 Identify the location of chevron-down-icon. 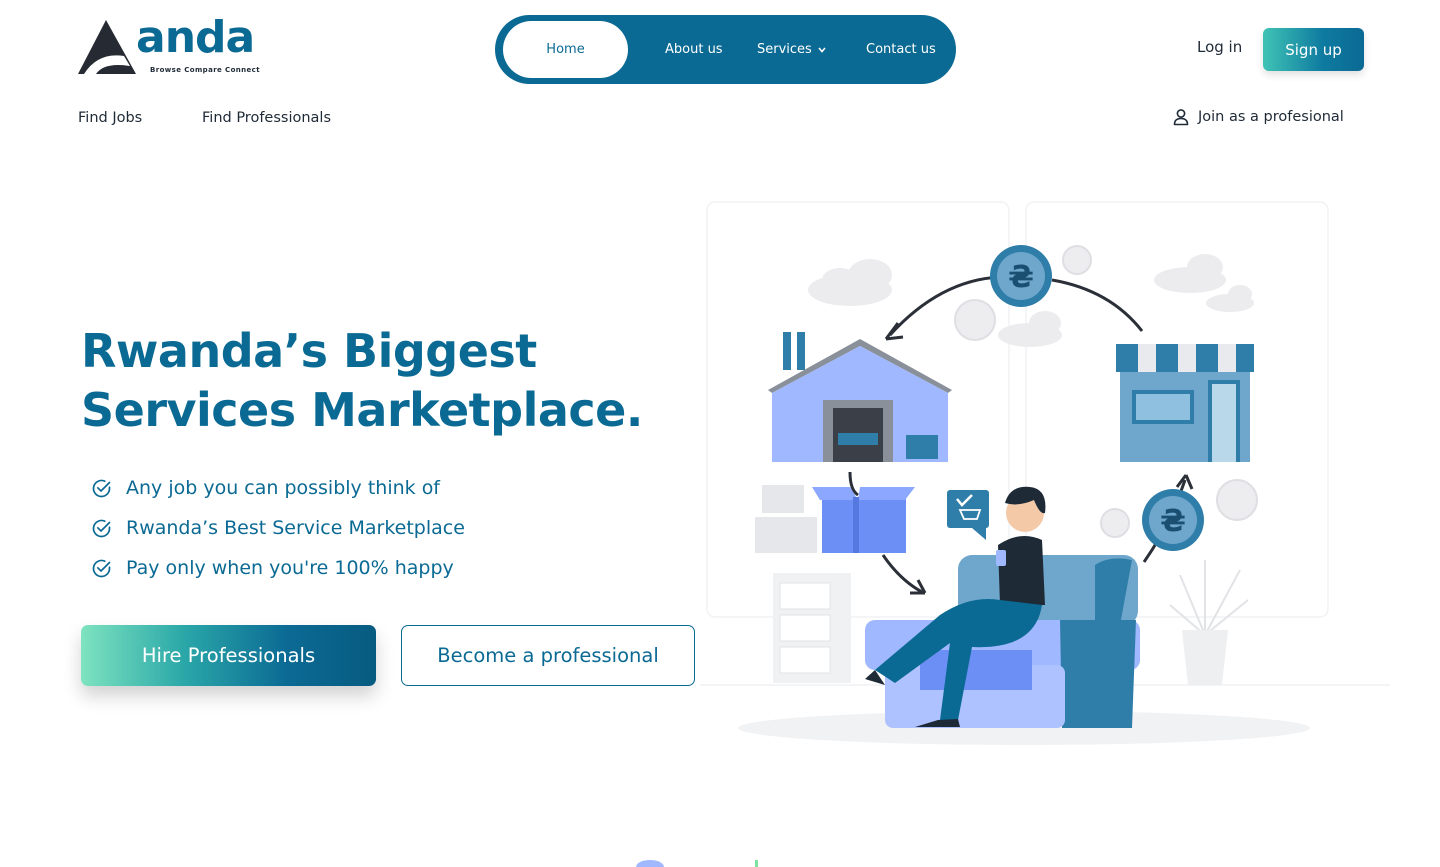
(822, 51).